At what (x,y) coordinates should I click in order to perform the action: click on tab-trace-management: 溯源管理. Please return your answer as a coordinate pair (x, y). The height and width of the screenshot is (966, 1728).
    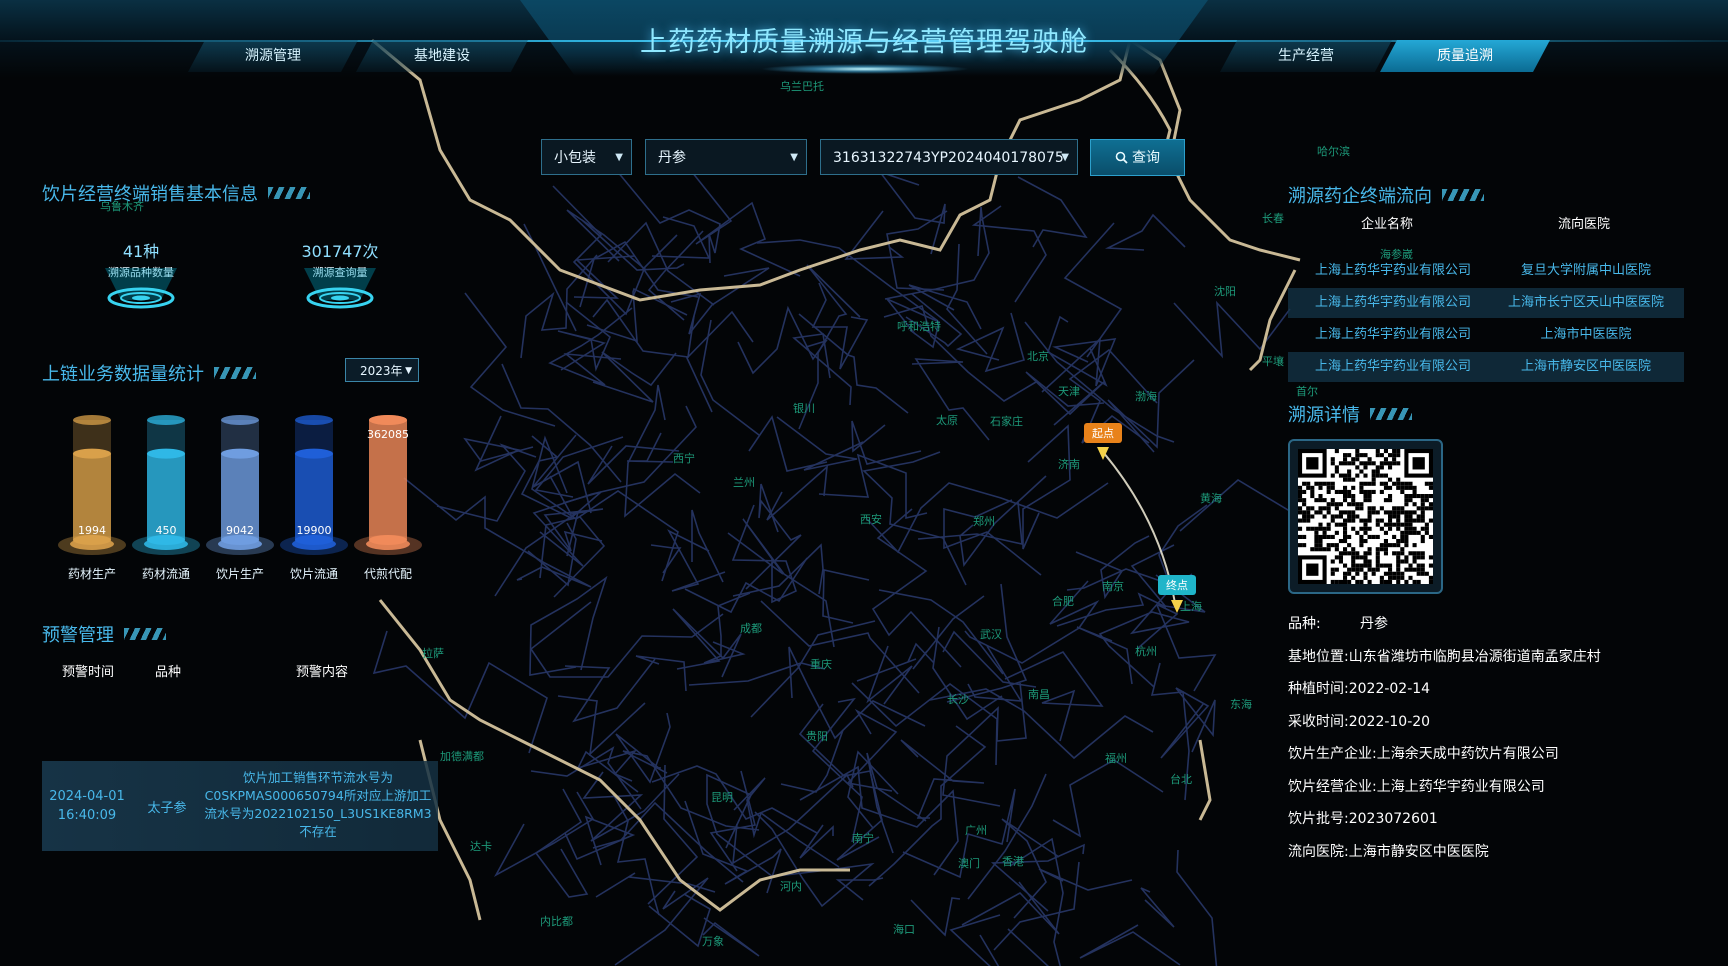
    Looking at the image, I should click on (273, 56).